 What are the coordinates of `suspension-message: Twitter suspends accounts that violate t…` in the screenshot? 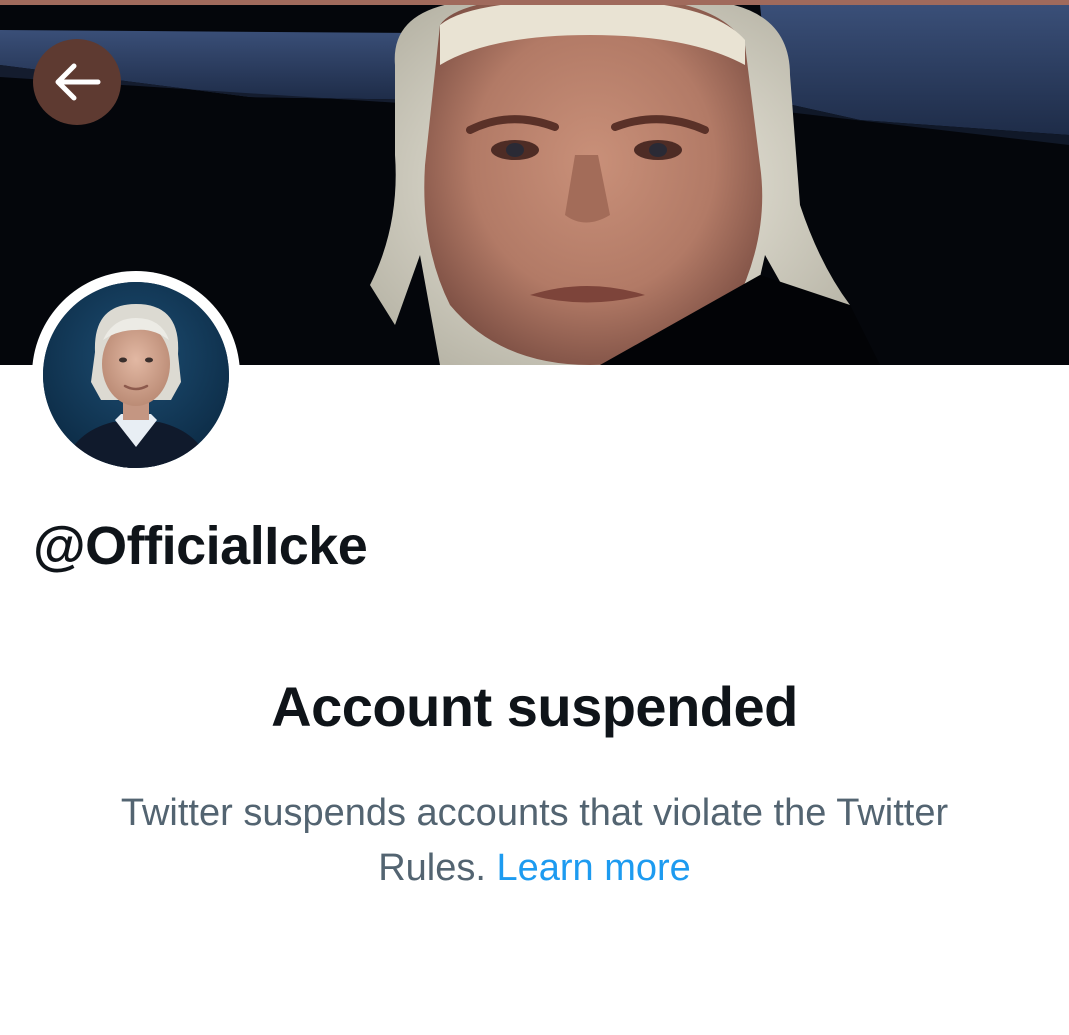 It's located at (534, 841).